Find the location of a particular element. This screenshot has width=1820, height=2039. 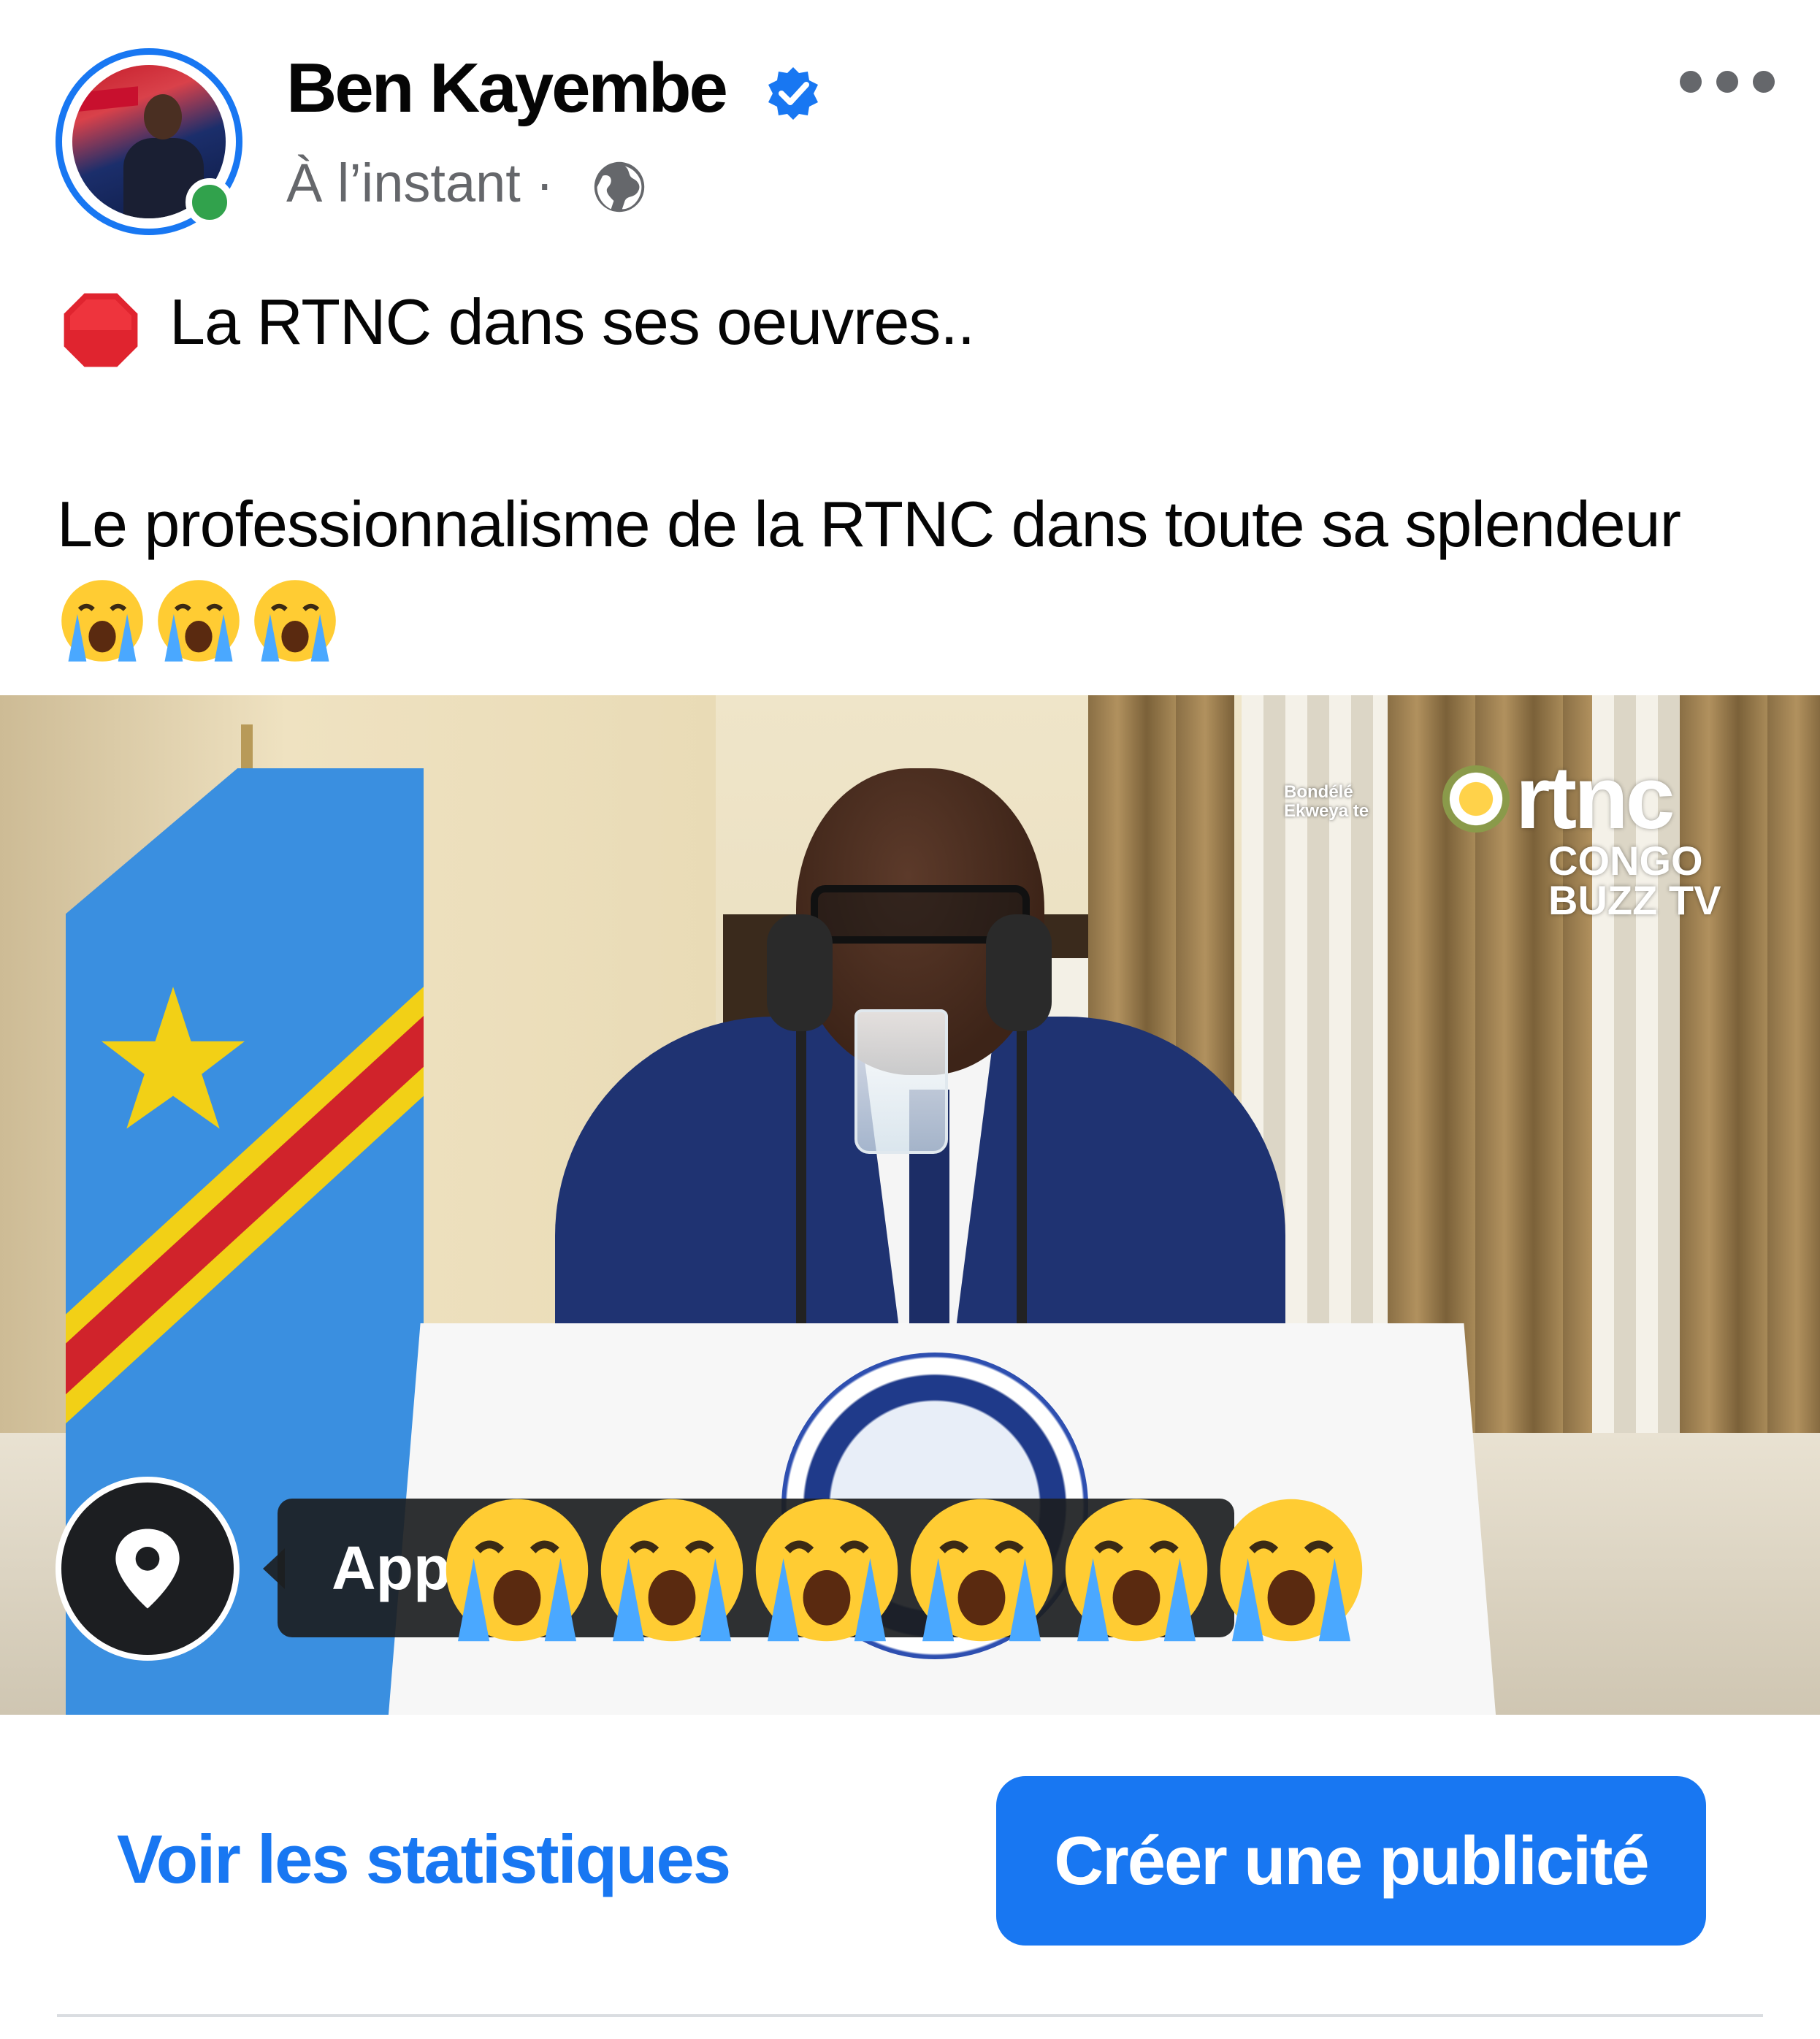

post-headline: La RTNC dans ses oeuvres.. is located at coordinates (572, 322).